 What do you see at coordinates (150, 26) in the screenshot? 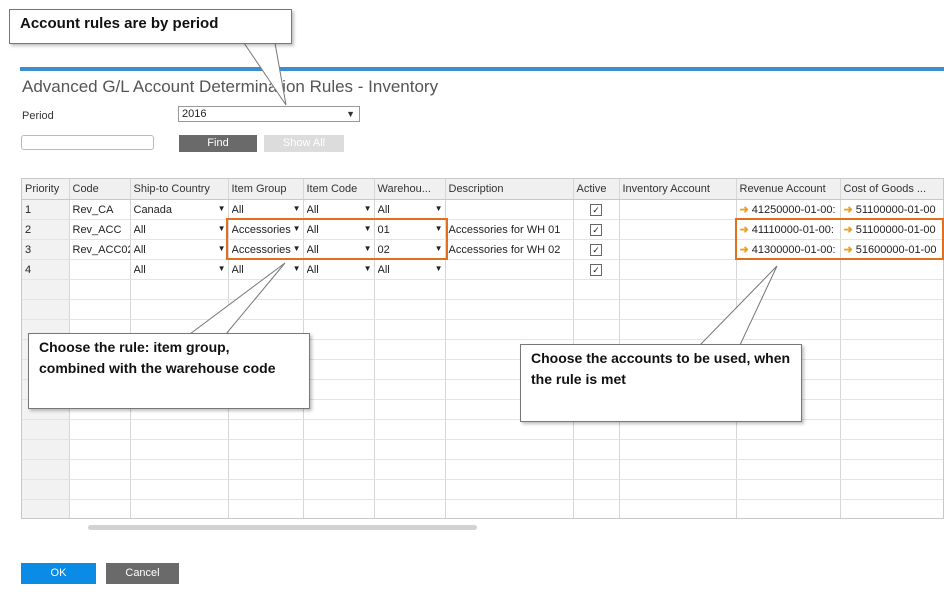
I see `period-callout: Account rules are by period` at bounding box center [150, 26].